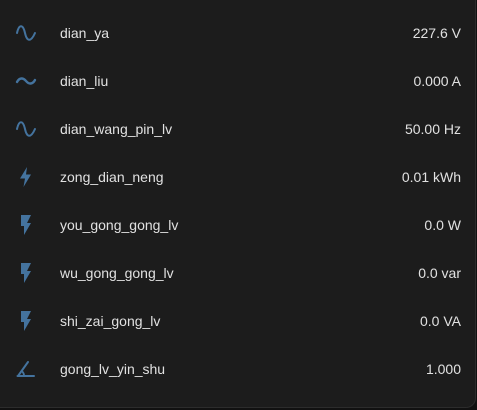 This screenshot has width=477, height=410. Describe the element at coordinates (26, 81) in the screenshot. I see `current-ac-icon` at that location.